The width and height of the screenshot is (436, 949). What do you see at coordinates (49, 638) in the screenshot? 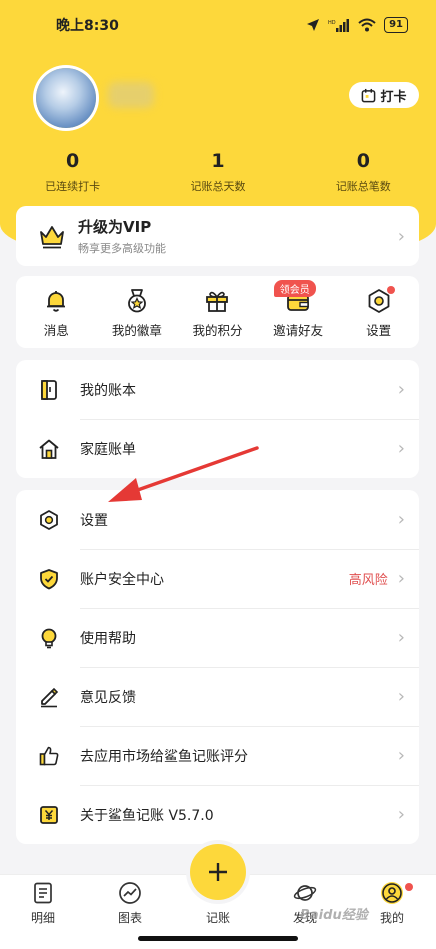
I see `lightbulb-icon` at bounding box center [49, 638].